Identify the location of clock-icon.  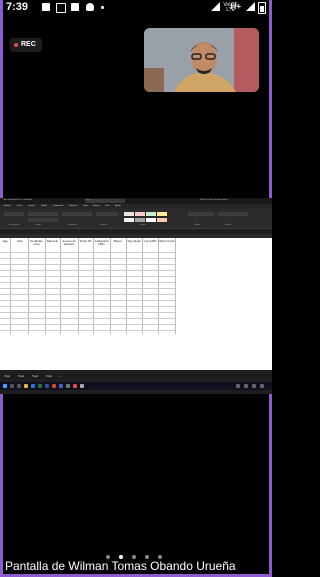
(262, 386).